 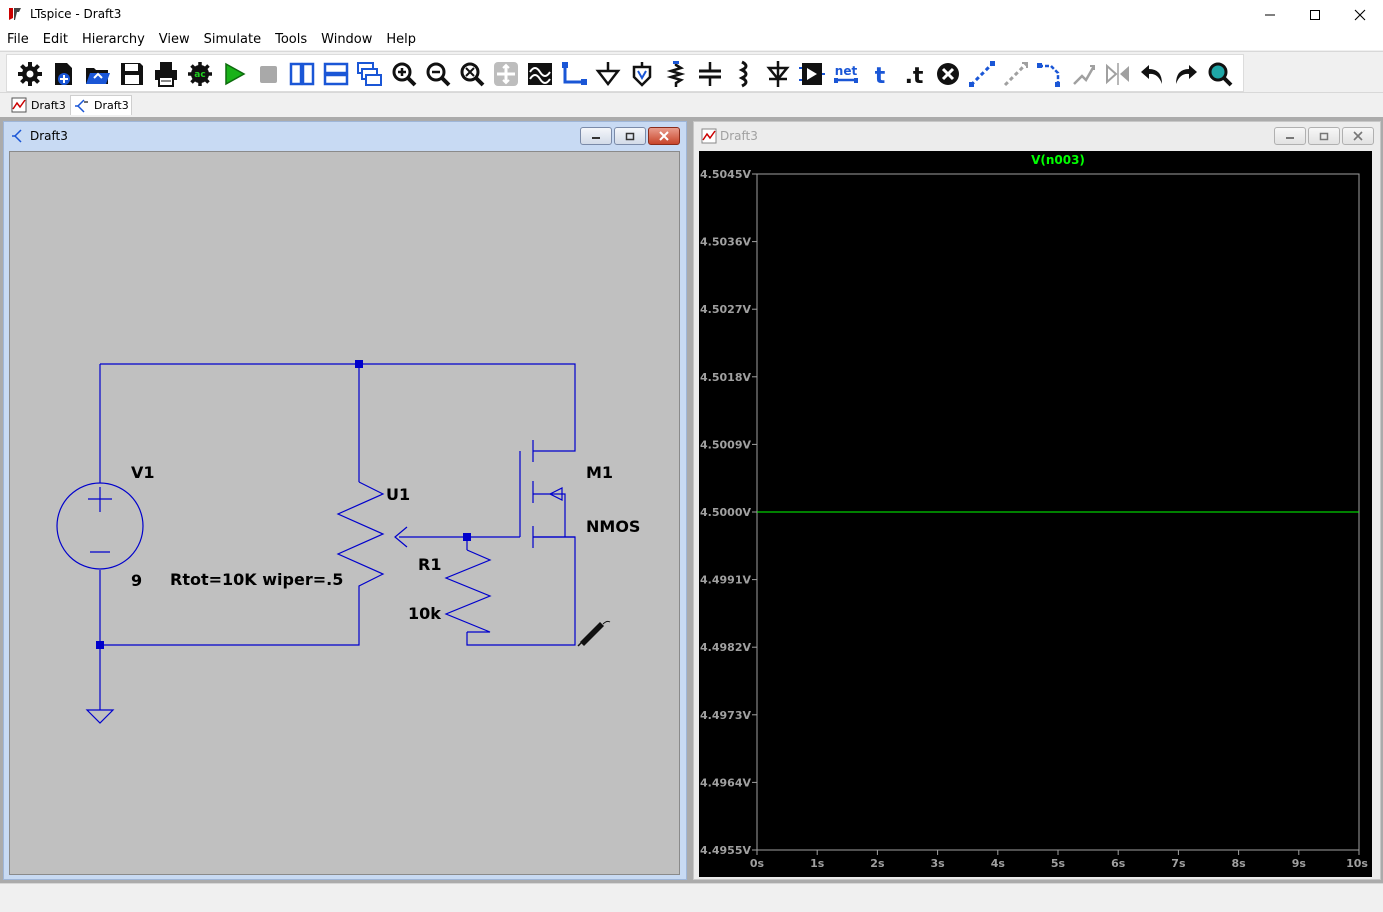 What do you see at coordinates (404, 74) in the screenshot?
I see `zoom-in-button` at bounding box center [404, 74].